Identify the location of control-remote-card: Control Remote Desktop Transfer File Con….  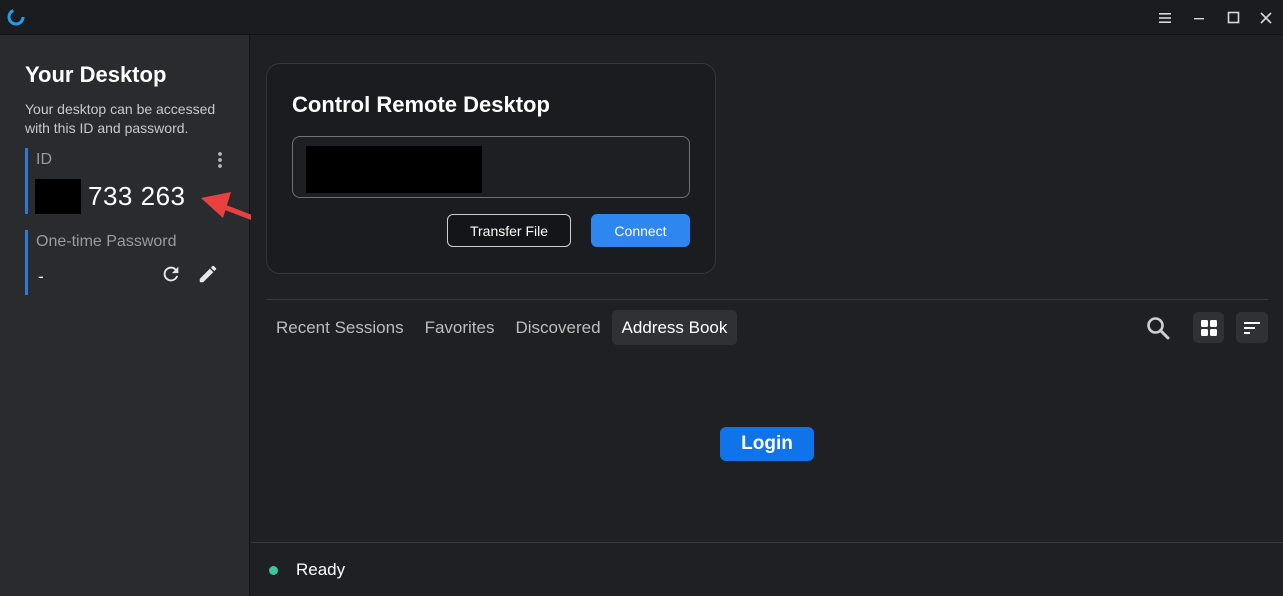
(491, 168).